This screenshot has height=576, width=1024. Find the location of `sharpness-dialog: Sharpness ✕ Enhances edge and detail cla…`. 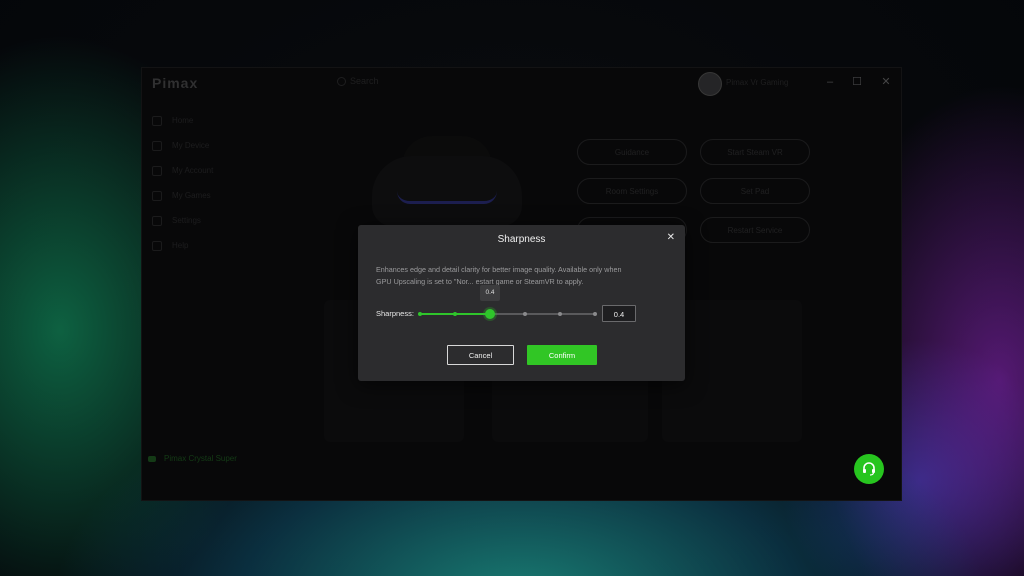

sharpness-dialog: Sharpness ✕ Enhances edge and detail cla… is located at coordinates (521, 303).